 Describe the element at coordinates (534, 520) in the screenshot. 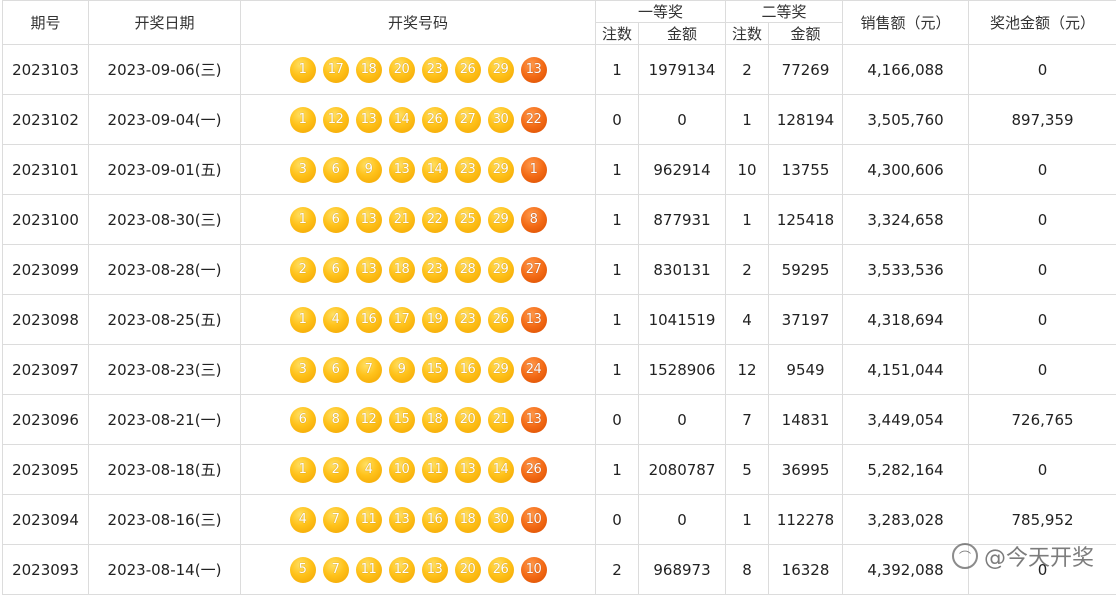

I see `back-ball: 10` at that location.